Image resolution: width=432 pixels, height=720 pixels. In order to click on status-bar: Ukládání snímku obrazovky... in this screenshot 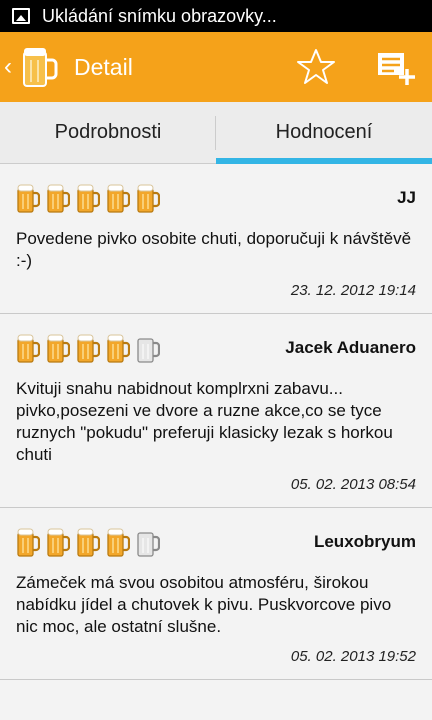, I will do `click(216, 16)`.